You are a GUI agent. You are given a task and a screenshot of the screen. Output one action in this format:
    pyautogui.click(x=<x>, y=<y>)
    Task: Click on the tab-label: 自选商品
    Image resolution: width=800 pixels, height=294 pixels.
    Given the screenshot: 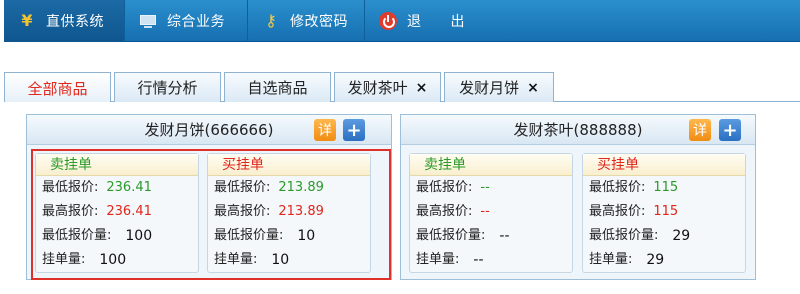 What is the action you would take?
    pyautogui.click(x=277, y=88)
    